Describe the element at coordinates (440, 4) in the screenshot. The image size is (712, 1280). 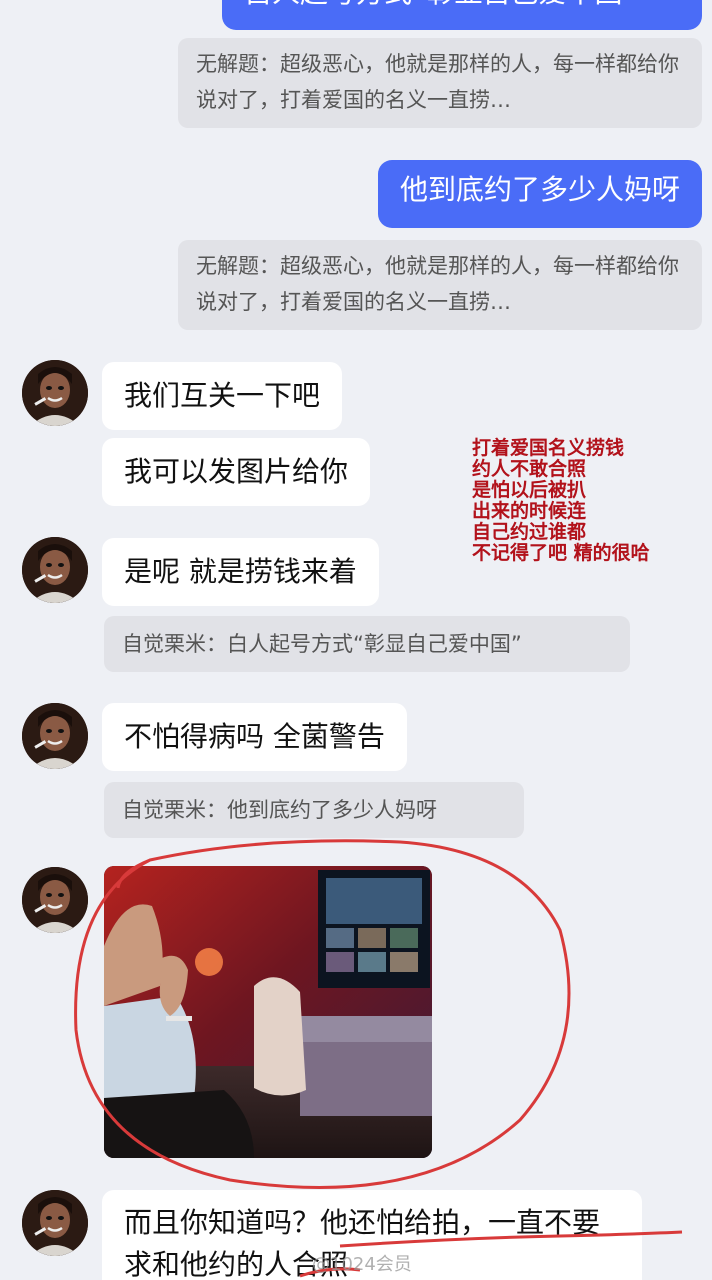
I see `message-text: 自人起号方式“彰显自己爱中国”` at that location.